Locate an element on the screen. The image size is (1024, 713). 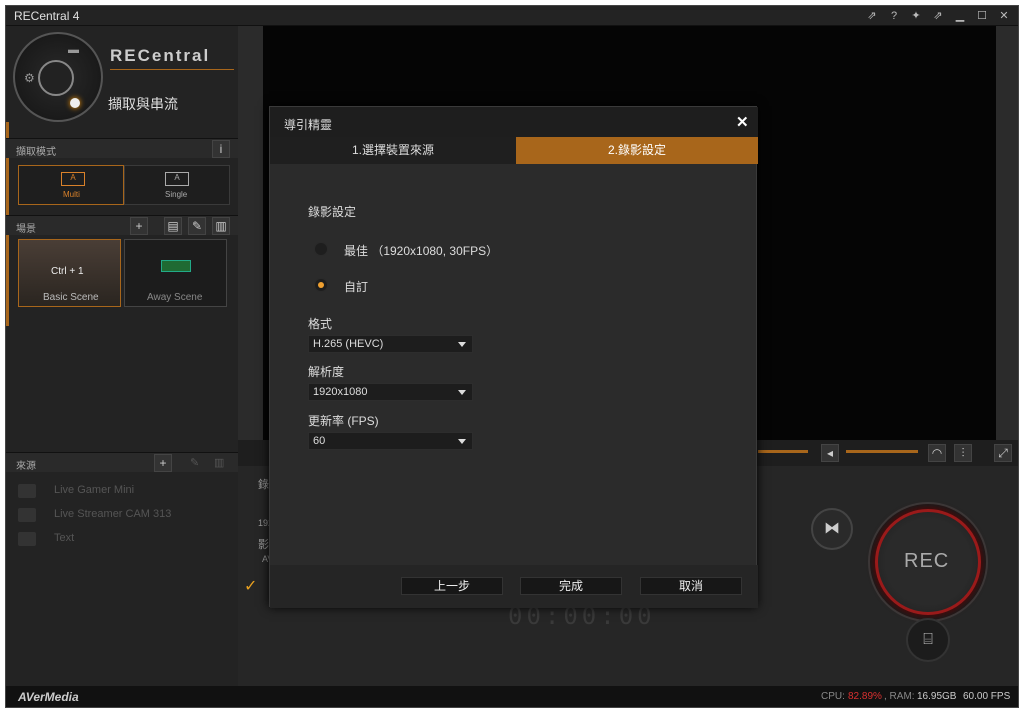
scene-basic: Ctrl + 1 Basic Scene is located at coordinates (69, 273).